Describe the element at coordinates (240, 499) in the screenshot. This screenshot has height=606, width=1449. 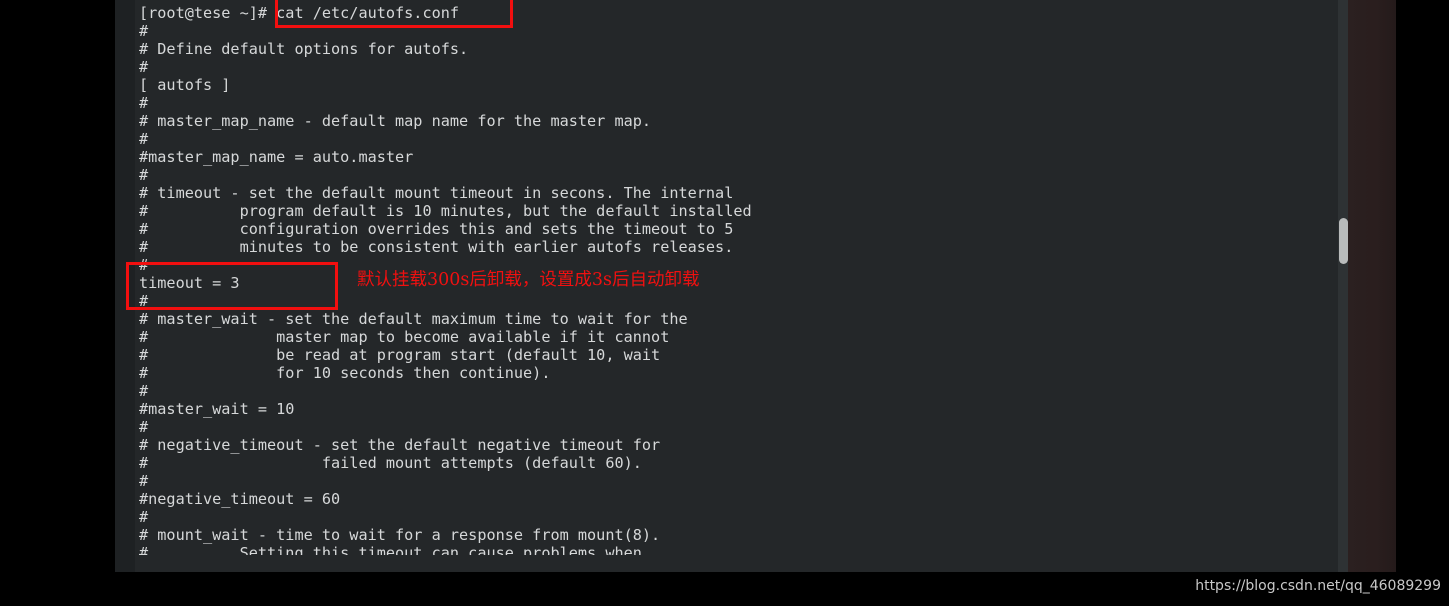
I see `terminal-line: #negative_timeout = 60` at that location.